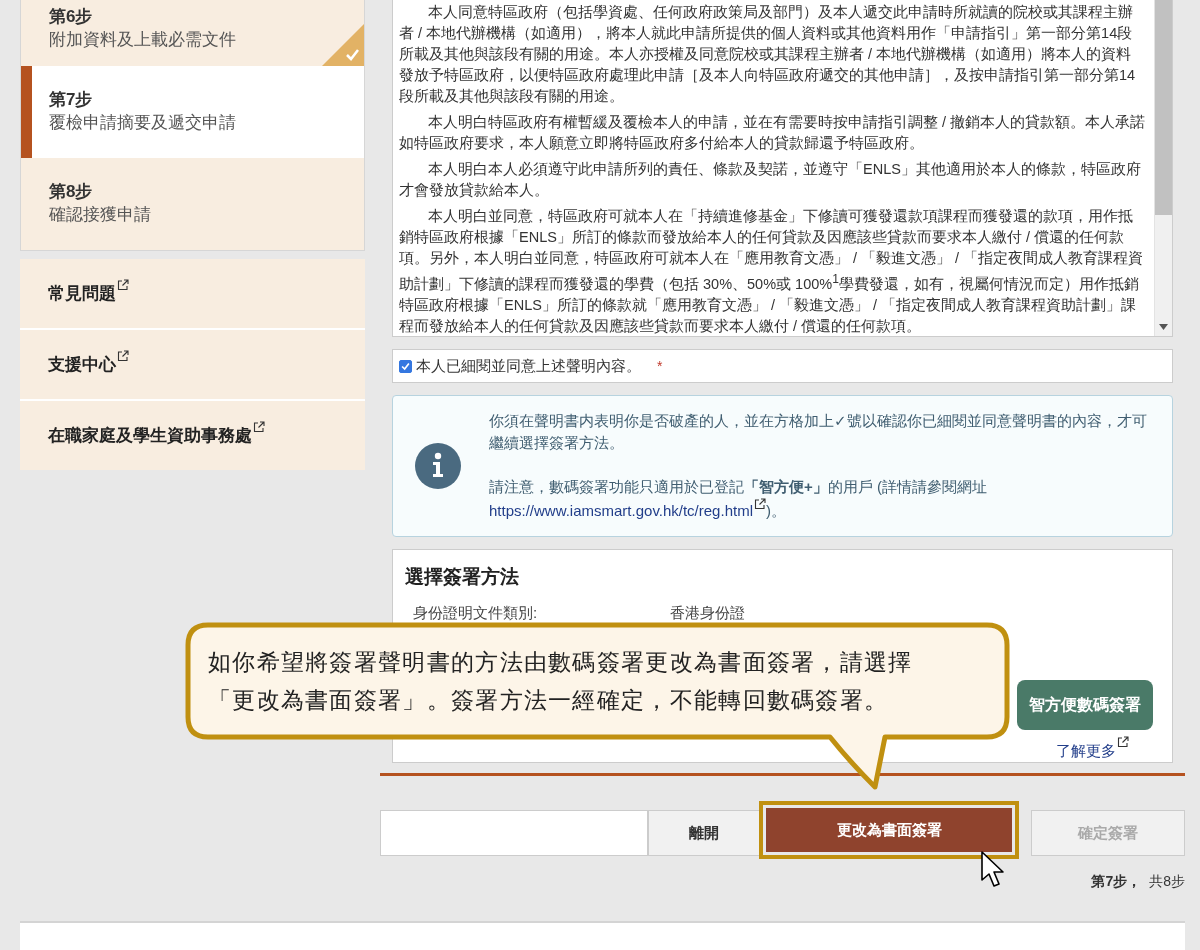  I want to click on declaration-paragraph: 本人明白並同意，特區政府可就本人在「持續進修基金」下修讀可獲發還款項課程而獲發還的款項，用作抵銷特區政府根據「ENLS」所訂的條款而發放給本人的任何貸款及因應該些貸款而要求本人繳付 / 償還的任何款項。另外，本人明白並同意，特區政府可就本人在「應用教育文憑」 / 「毅進文憑」 / 「指定夜間成人教育課程資助計劃」下修讀的課程而獲發還的學費（包括 30%、50%或 100%$^{1}$學費發還，如有，視屬何情況而定）用作抵銷特區政府根據「ENLS」所訂的條款就「應用教育文憑」 / 「毅進文憑」 / 「指定夜間成人教育課程資助計劃」課程而發放給本人的任何貸款及因應該些貸款而要求本人繳付 / 償還的任何款項。, so click(772, 271).